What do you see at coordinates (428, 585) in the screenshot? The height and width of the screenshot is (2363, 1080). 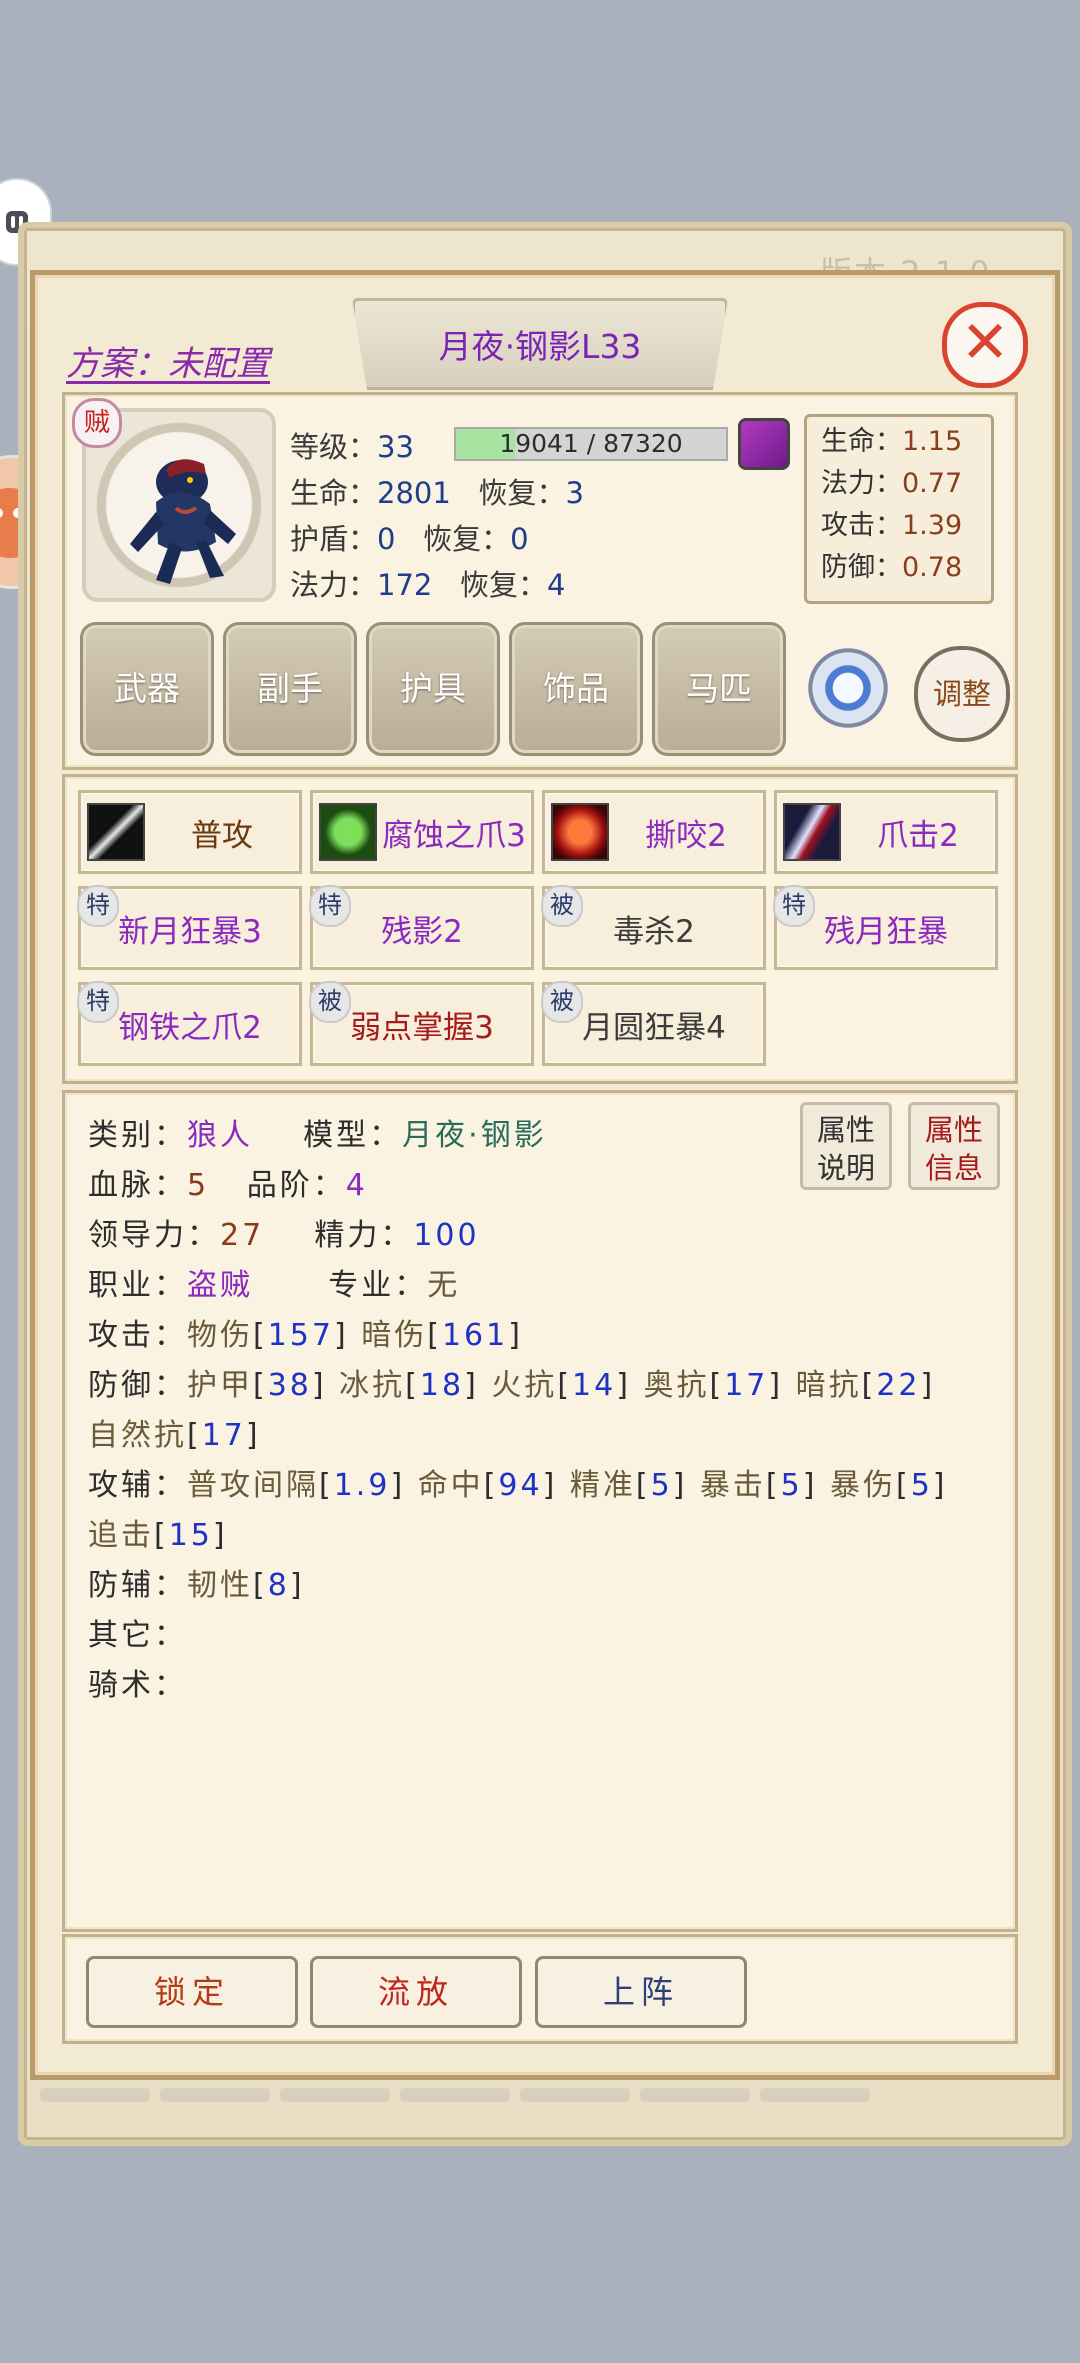 I see `mp-row: 法力：172 恢复：4` at bounding box center [428, 585].